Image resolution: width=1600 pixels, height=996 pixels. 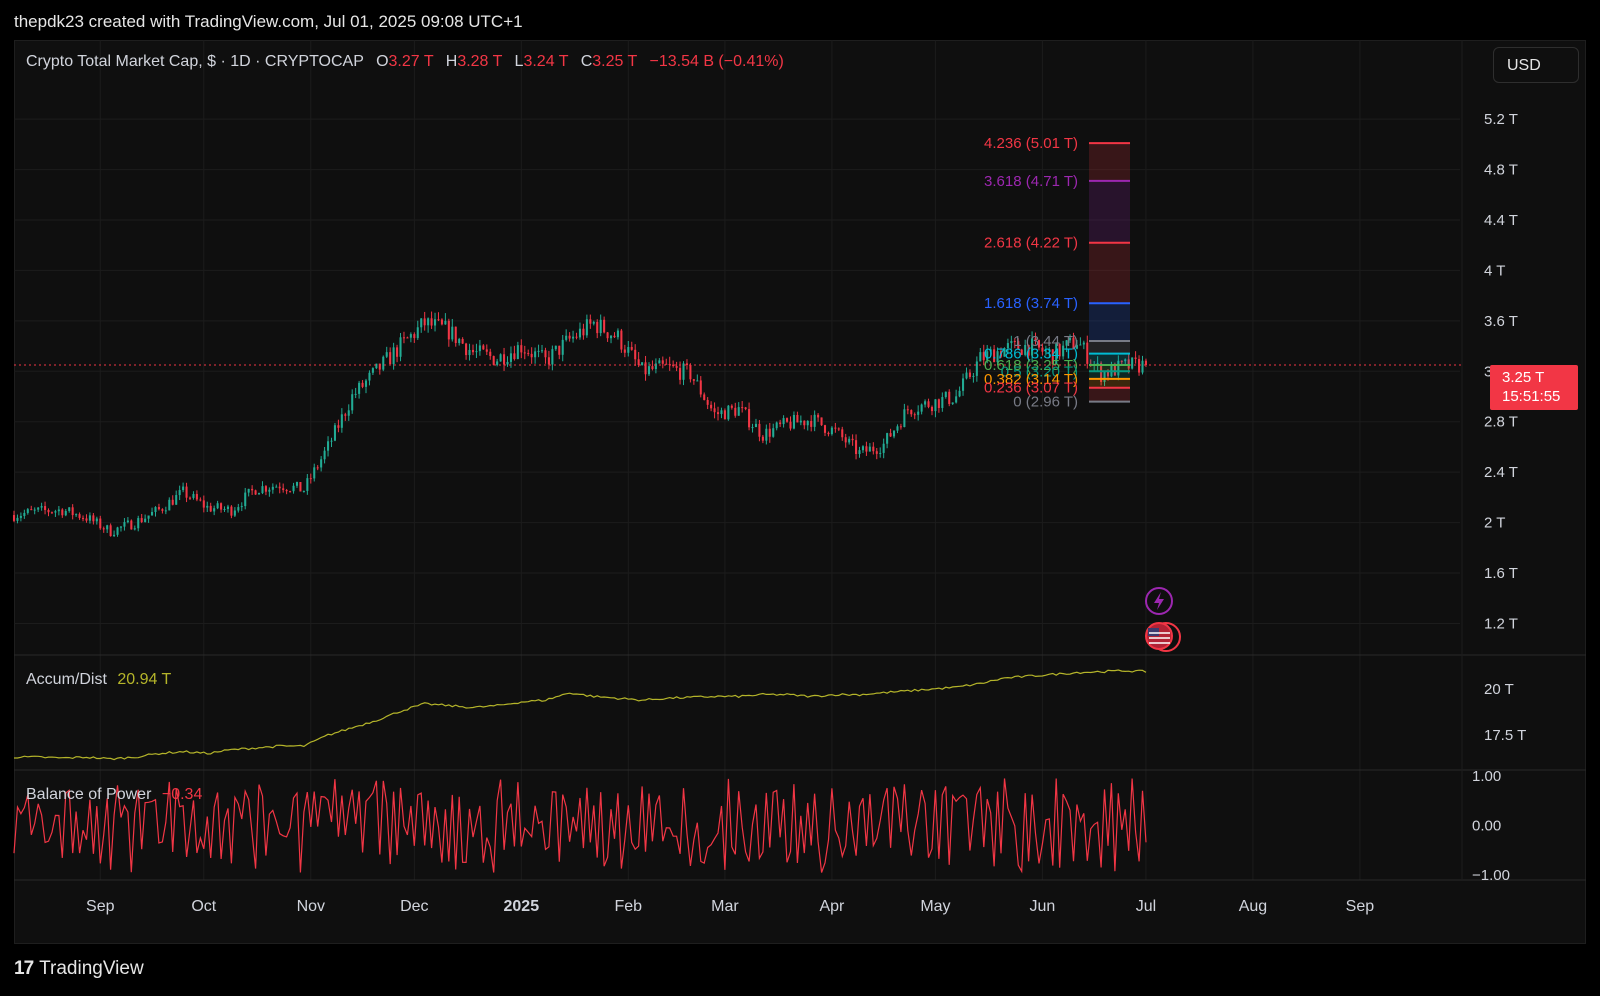 What do you see at coordinates (546, 61) in the screenshot?
I see `low-value: 3.24 T` at bounding box center [546, 61].